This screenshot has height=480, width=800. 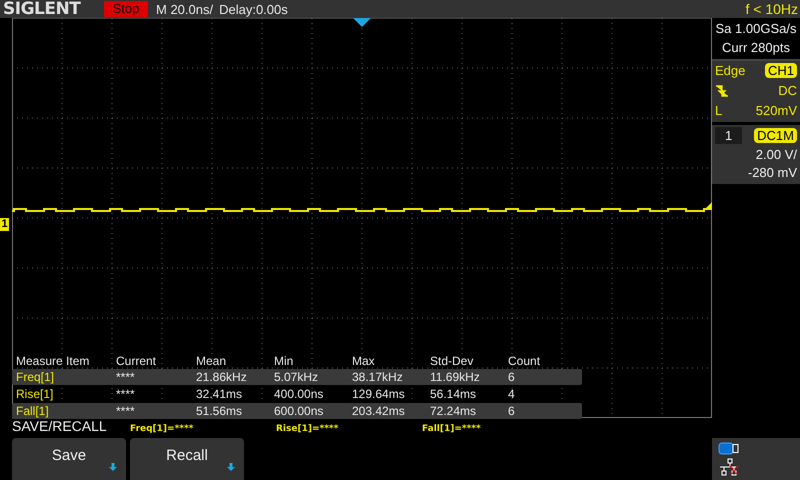 What do you see at coordinates (32, 411) in the screenshot?
I see `table-cell: Fall[1]` at bounding box center [32, 411].